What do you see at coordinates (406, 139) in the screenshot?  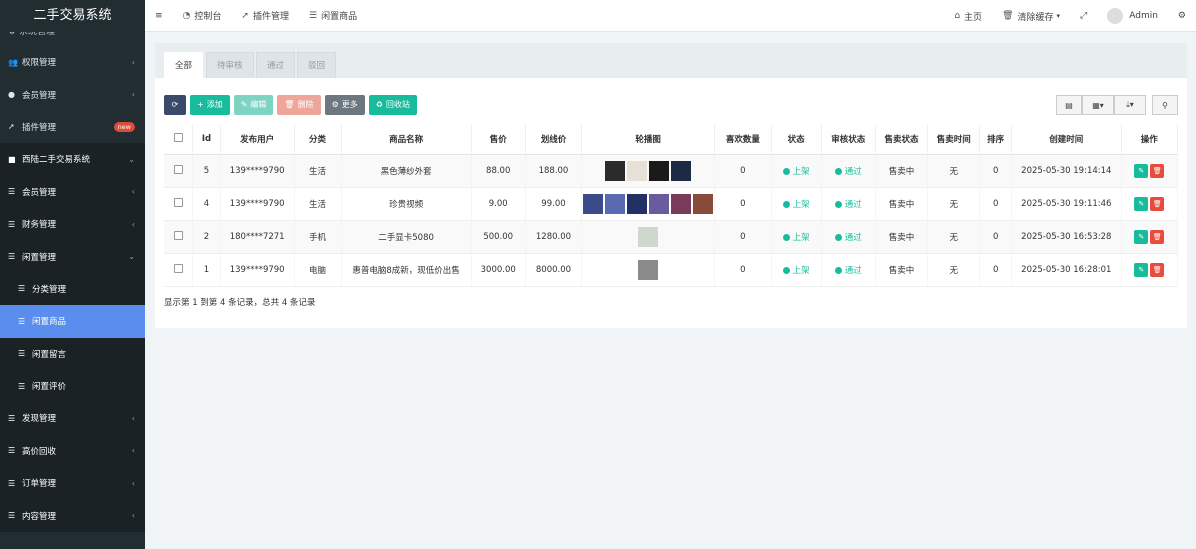 I see `column-header: 商品名称` at bounding box center [406, 139].